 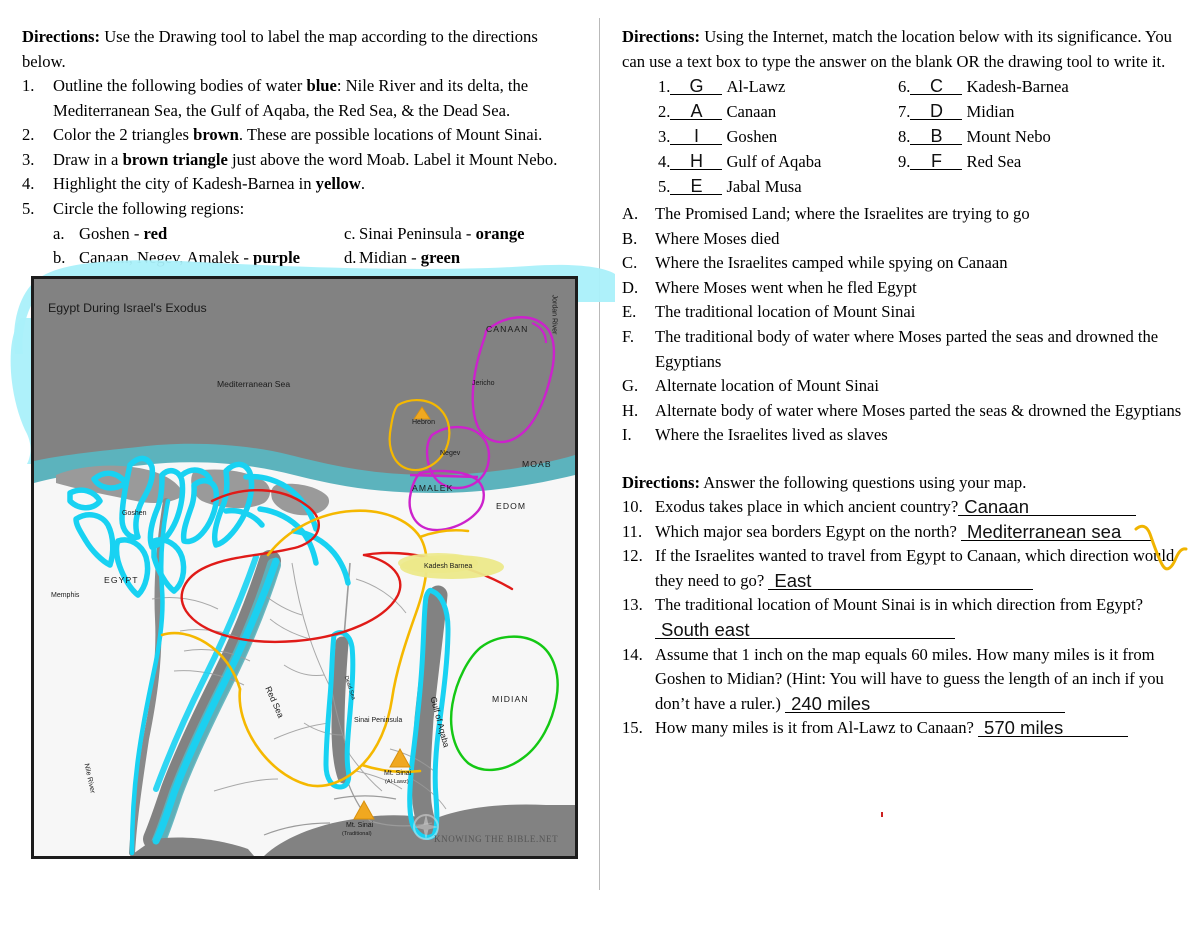 I want to click on match-answer-blank: G, so click(x=696, y=86).